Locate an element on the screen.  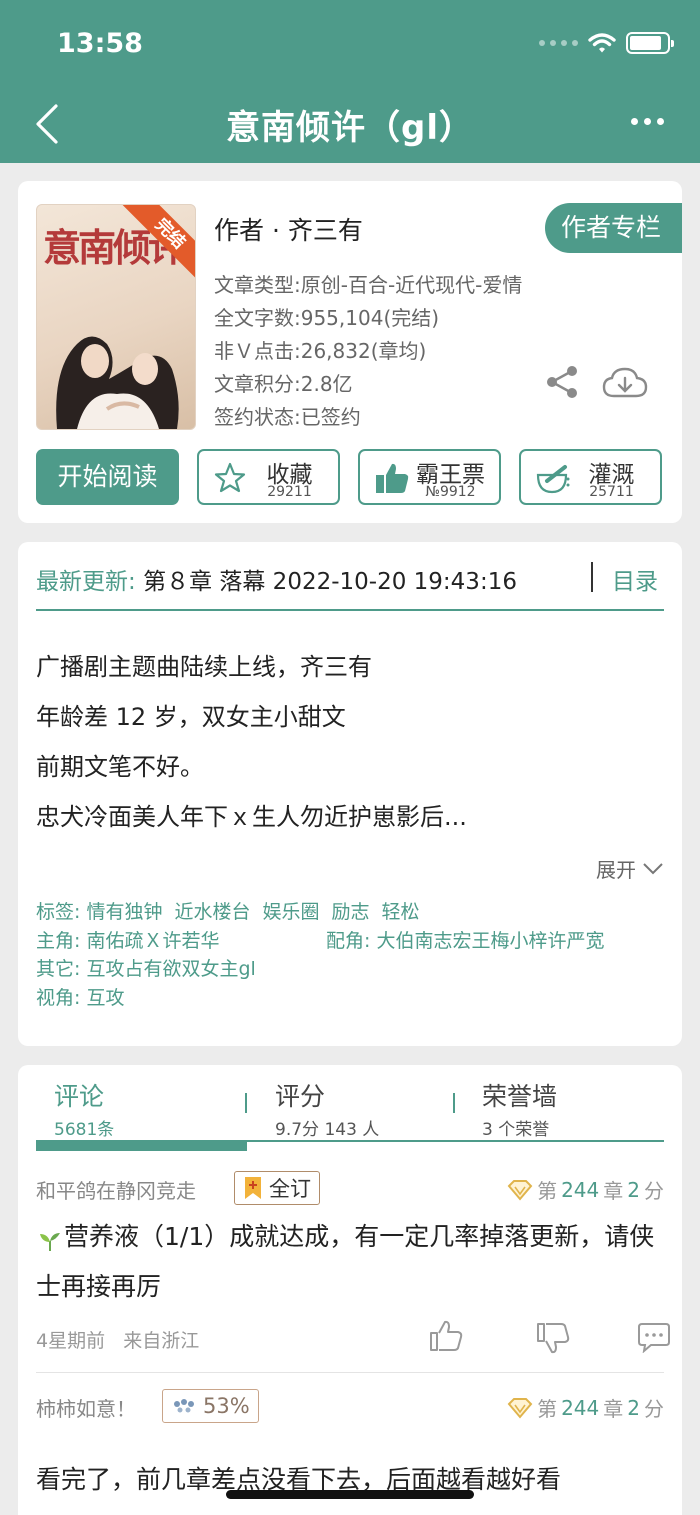
ticket-button: 霸王票 №9912 is located at coordinates (429, 477).